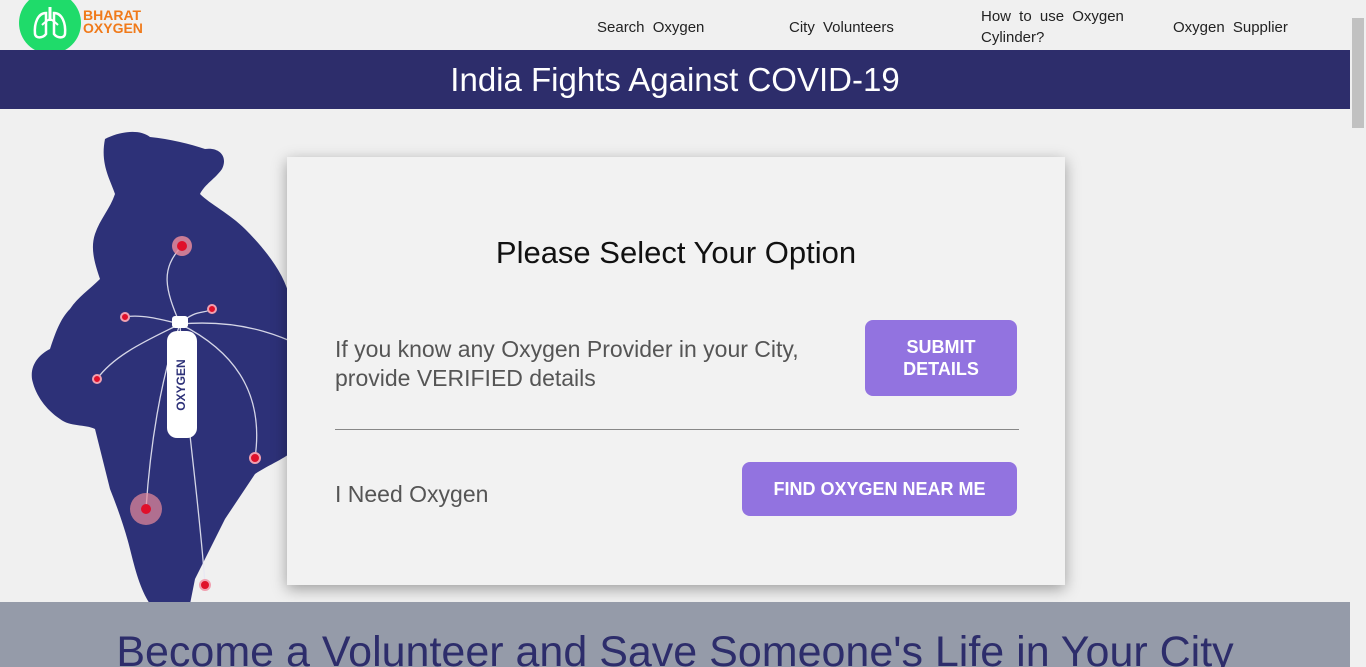  Describe the element at coordinates (941, 358) in the screenshot. I see `submit-details-button: SUBMIT DETAILS` at that location.